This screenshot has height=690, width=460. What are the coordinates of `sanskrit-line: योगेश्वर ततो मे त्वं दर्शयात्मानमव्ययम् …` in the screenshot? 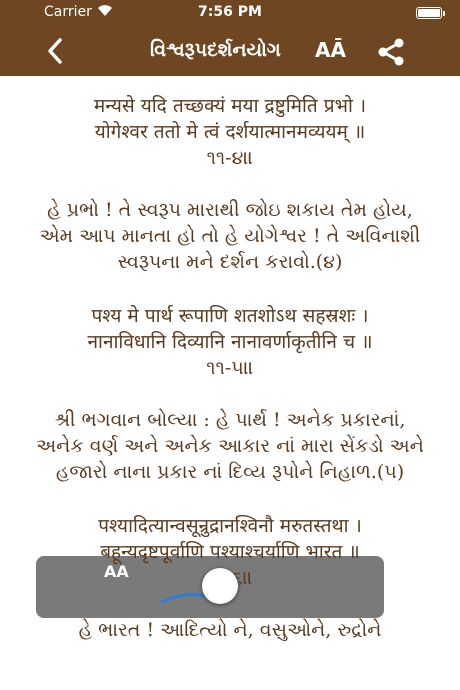 It's located at (230, 132).